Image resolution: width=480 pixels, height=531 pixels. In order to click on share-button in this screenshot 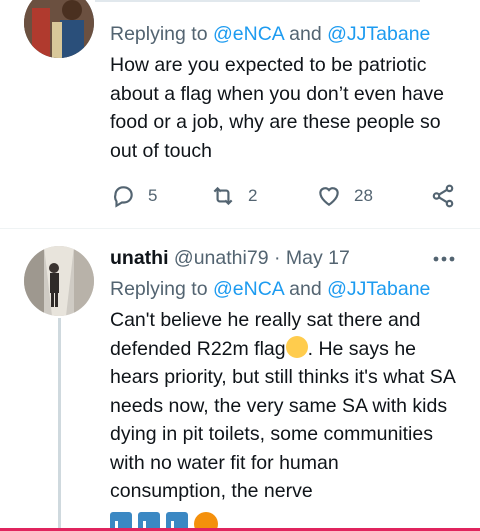, I will do `click(443, 196)`.